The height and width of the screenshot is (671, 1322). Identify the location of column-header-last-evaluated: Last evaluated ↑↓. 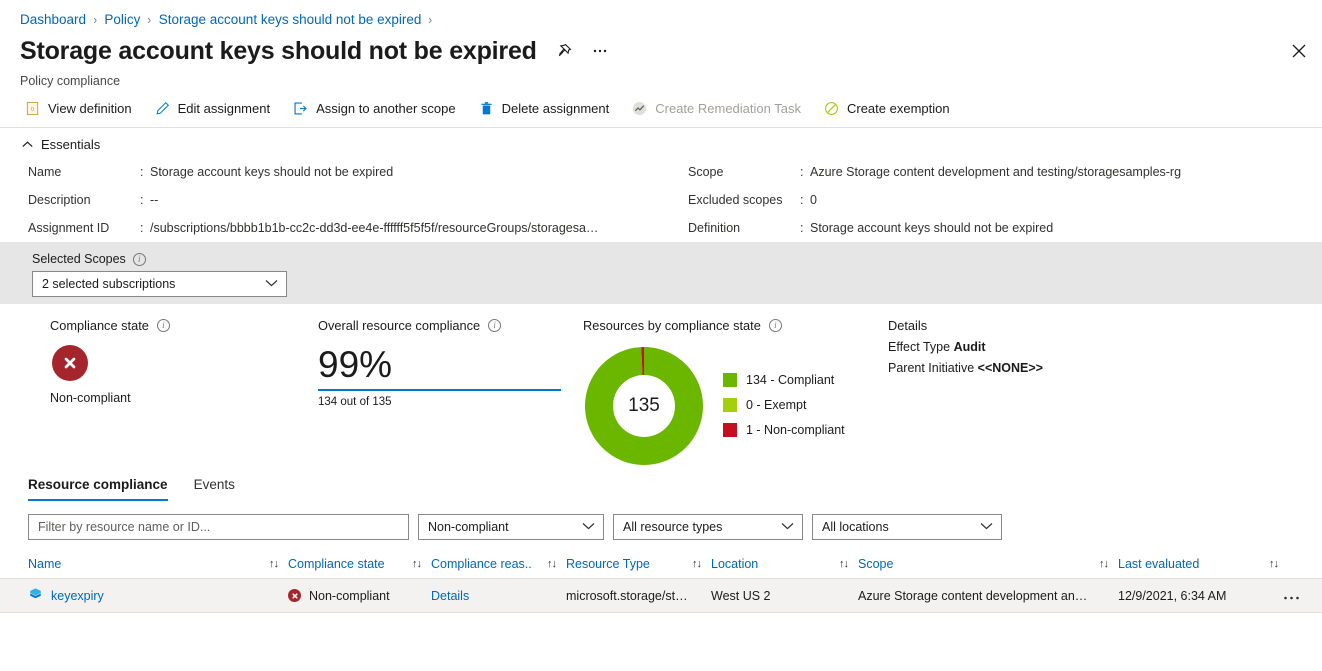
(1203, 564).